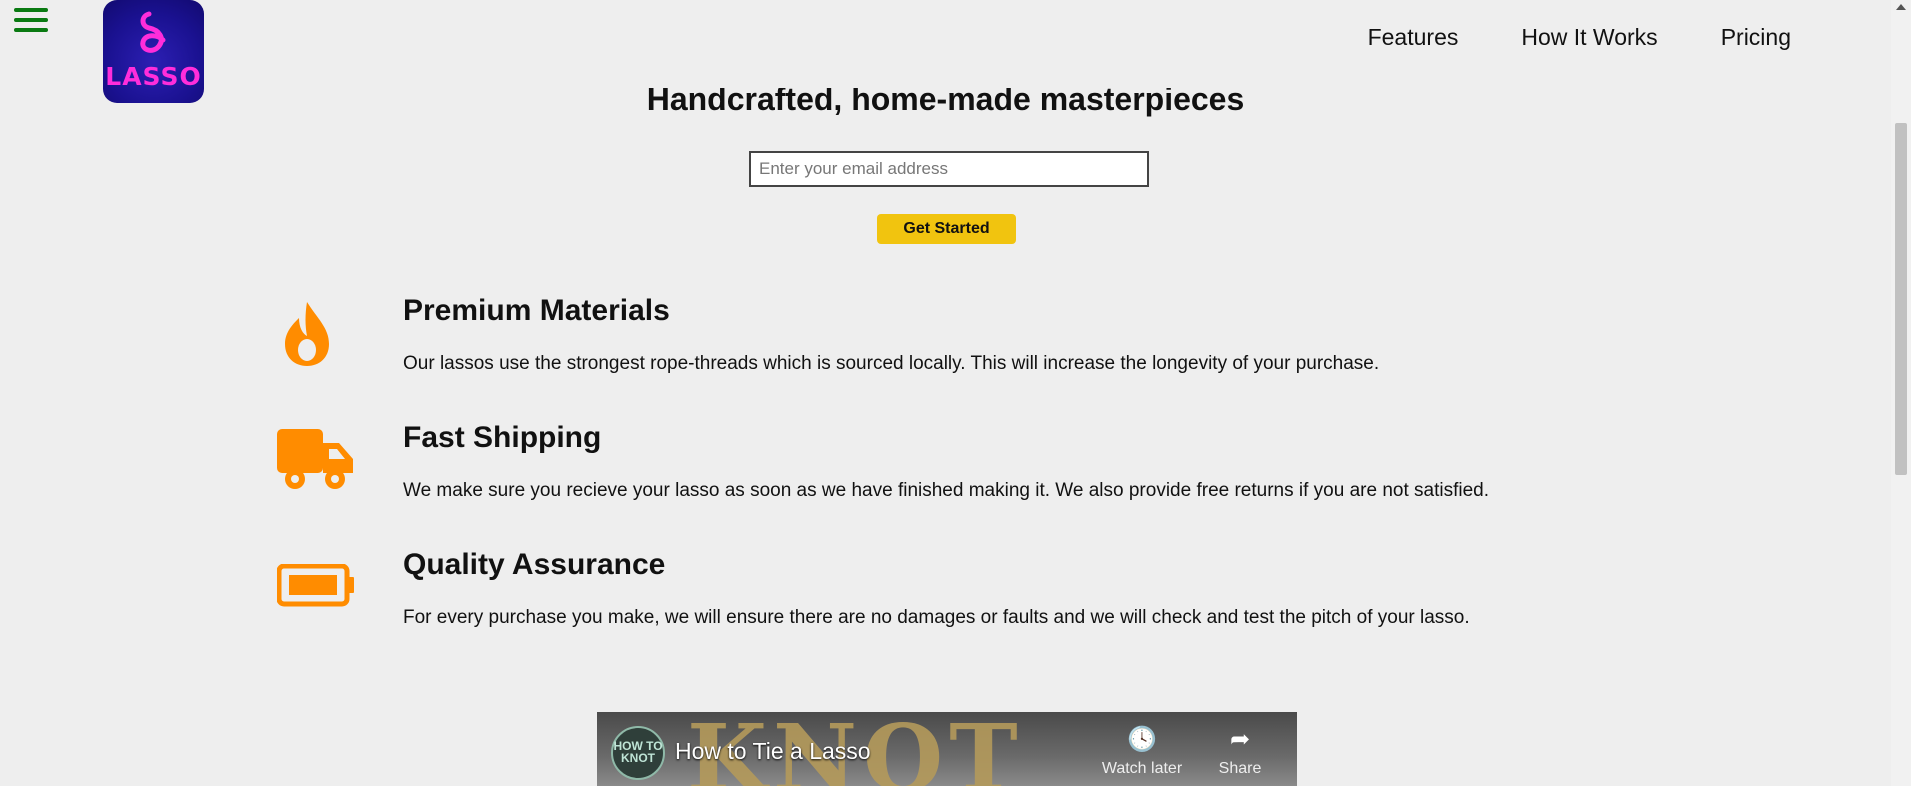 This screenshot has height=786, width=1911. Describe the element at coordinates (536, 310) in the screenshot. I see `feature-title: Premium Materials` at that location.